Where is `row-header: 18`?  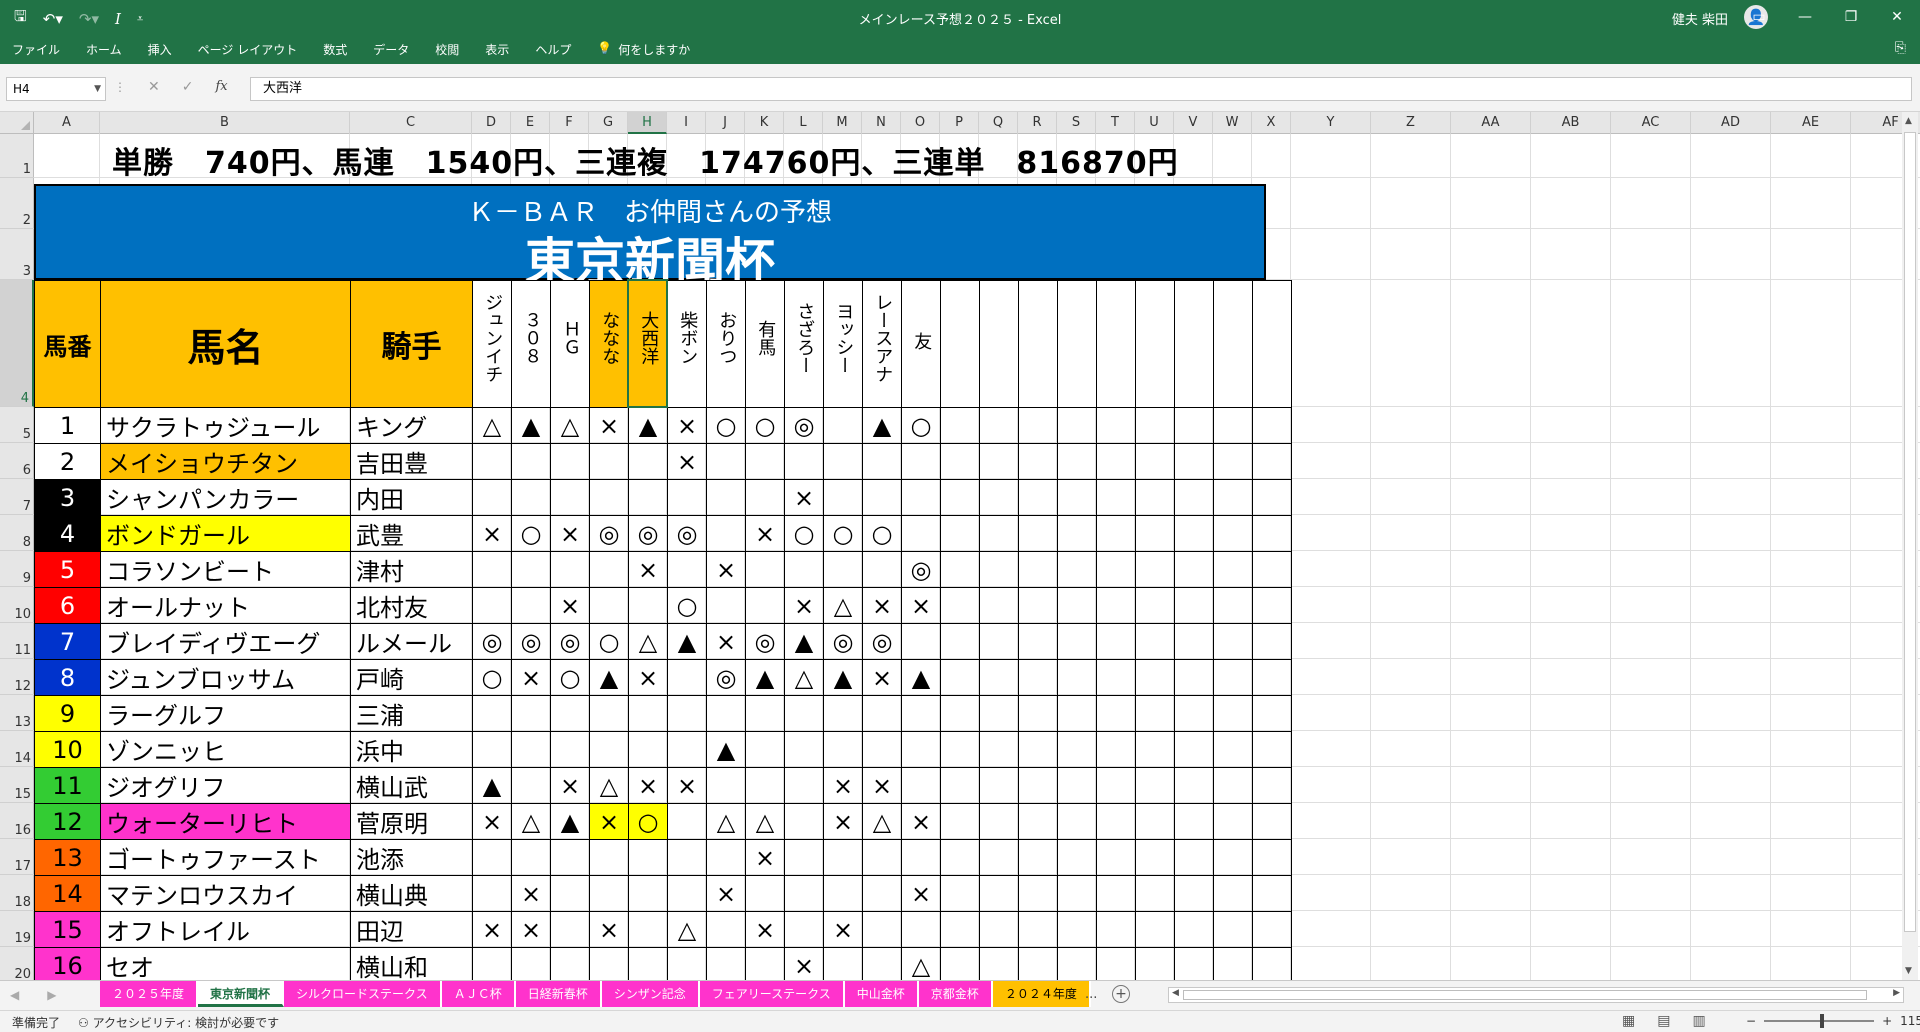
row-header: 18 is located at coordinates (17, 893).